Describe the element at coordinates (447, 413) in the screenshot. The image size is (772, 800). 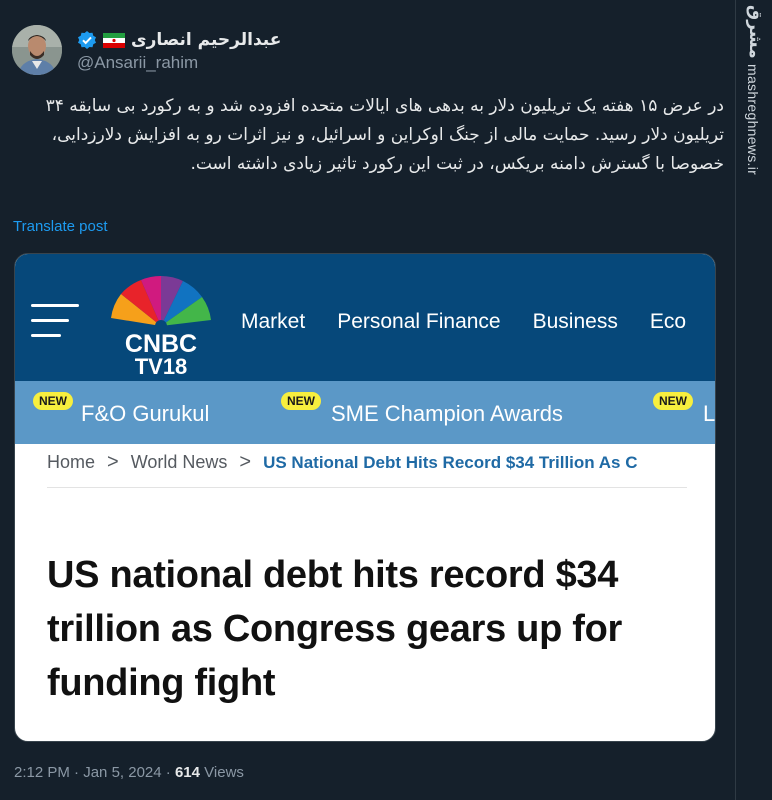
I see `subnav-label: SME Champion Awards` at that location.